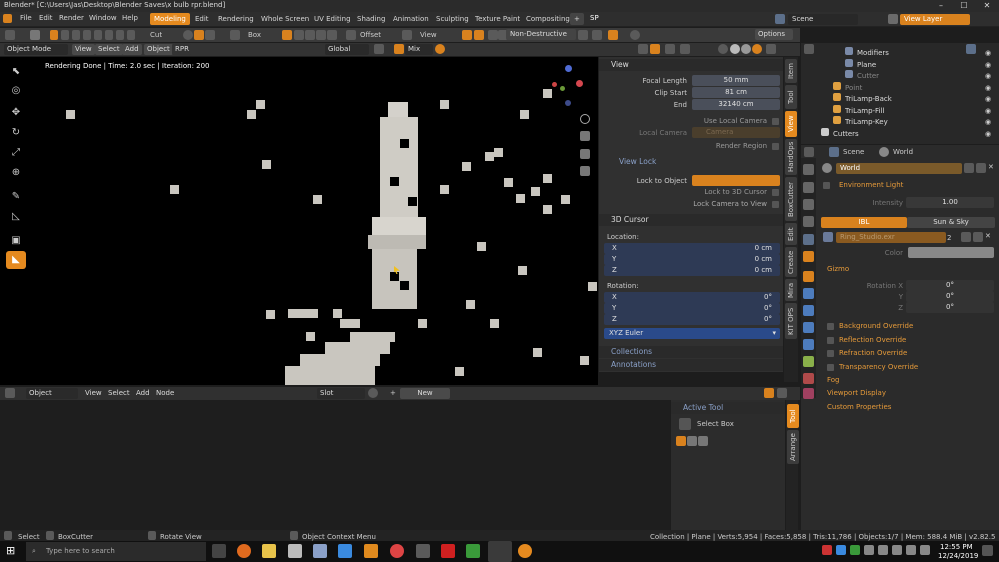 This screenshot has width=999, height=562. I want to click on properties-type-icon, so click(809, 152).